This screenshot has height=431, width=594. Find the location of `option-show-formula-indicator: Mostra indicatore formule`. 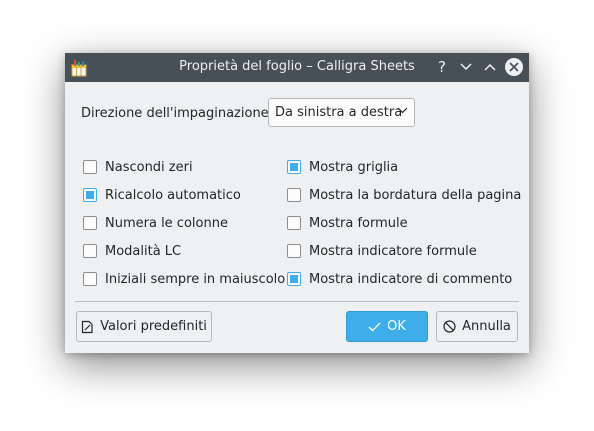

option-show-formula-indicator: Mostra indicatore formule is located at coordinates (382, 251).